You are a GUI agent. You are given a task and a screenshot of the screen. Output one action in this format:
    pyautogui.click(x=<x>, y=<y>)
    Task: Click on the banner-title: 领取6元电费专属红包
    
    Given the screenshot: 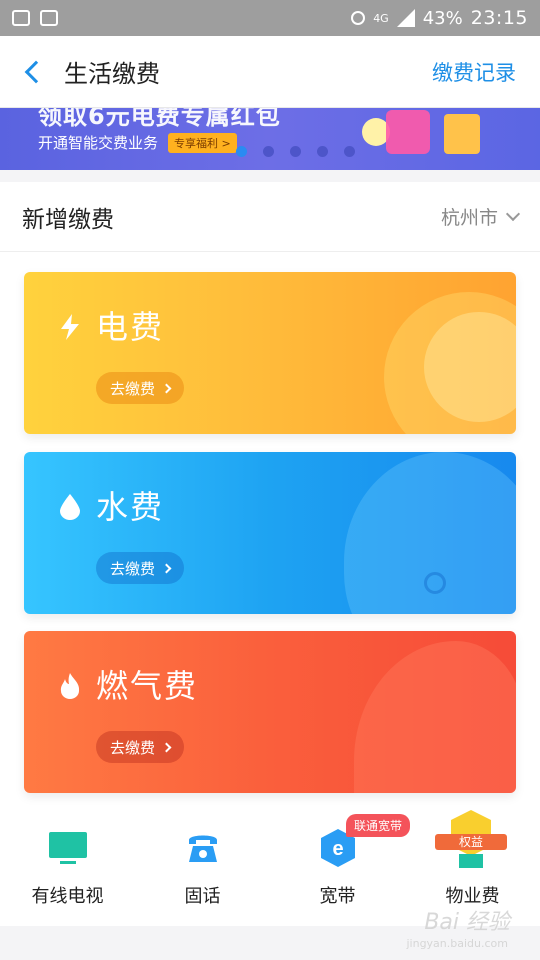 What is the action you would take?
    pyautogui.click(x=159, y=119)
    